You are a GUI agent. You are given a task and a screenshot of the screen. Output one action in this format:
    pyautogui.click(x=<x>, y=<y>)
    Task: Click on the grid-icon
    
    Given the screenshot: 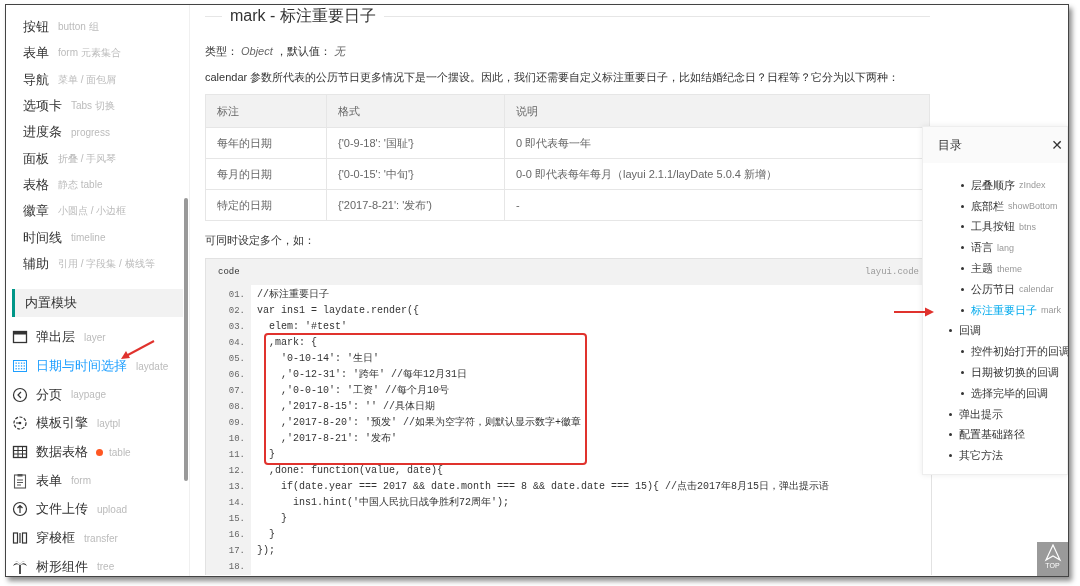 What is the action you would take?
    pyautogui.click(x=20, y=452)
    